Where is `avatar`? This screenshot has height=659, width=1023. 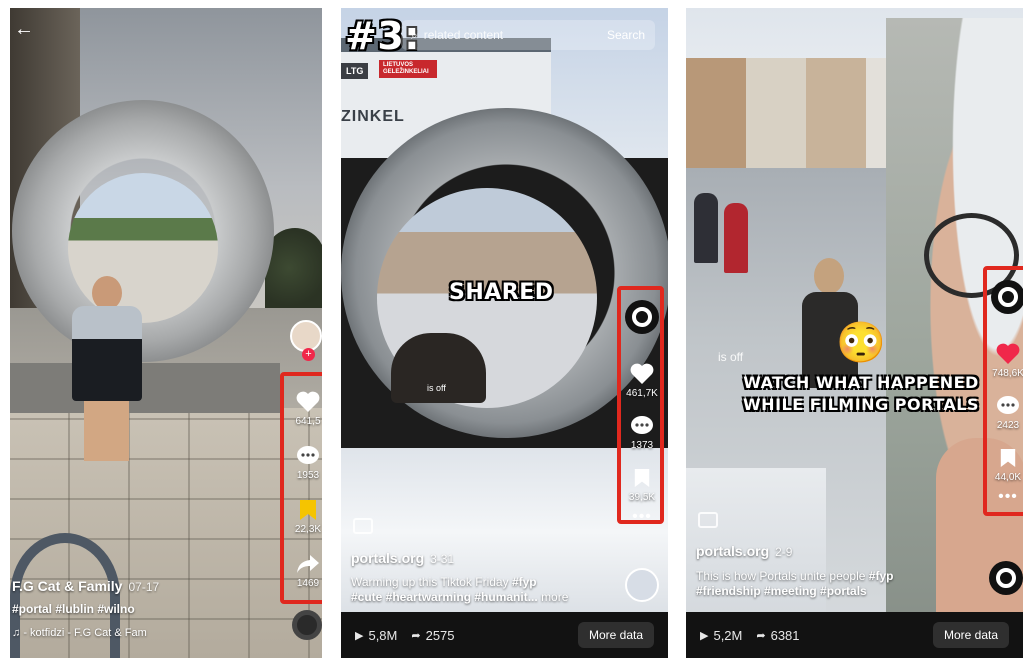 avatar is located at coordinates (642, 585).